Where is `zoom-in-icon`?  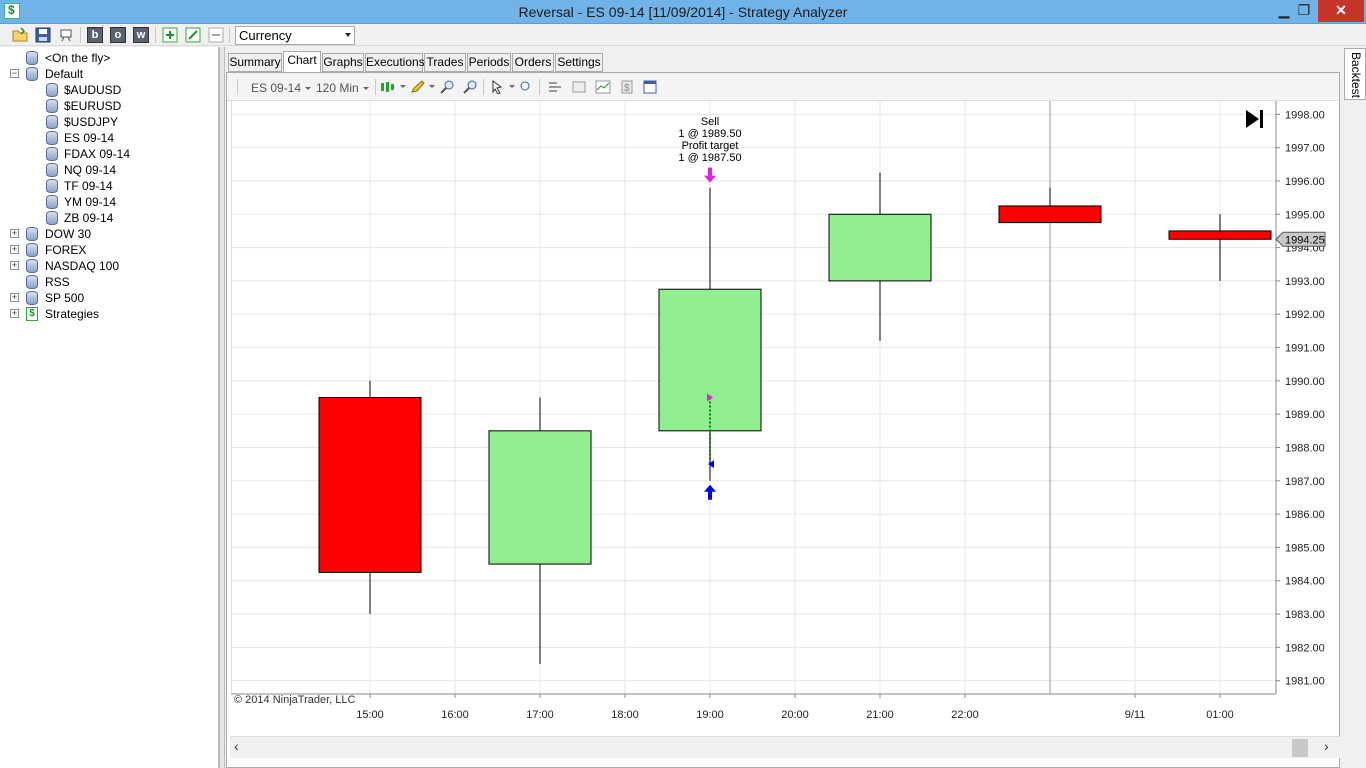
zoom-in-icon is located at coordinates (447, 87).